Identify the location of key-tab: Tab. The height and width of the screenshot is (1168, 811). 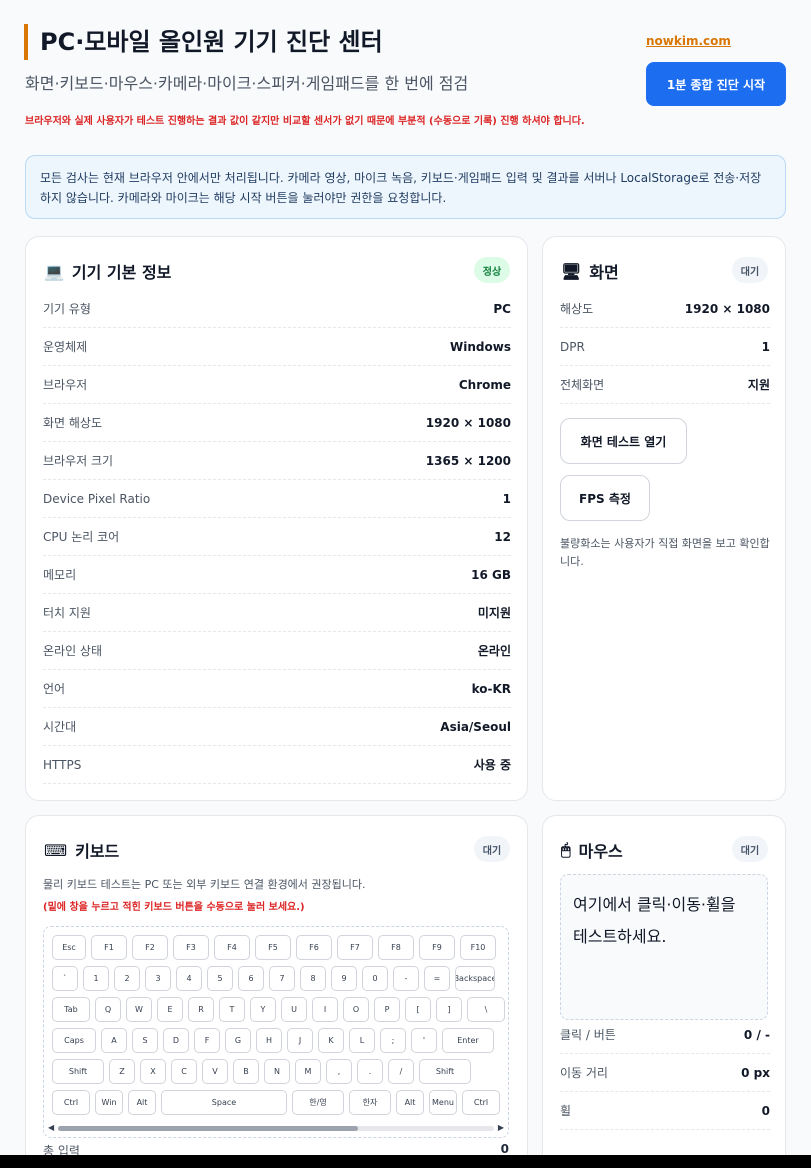
(71, 1009).